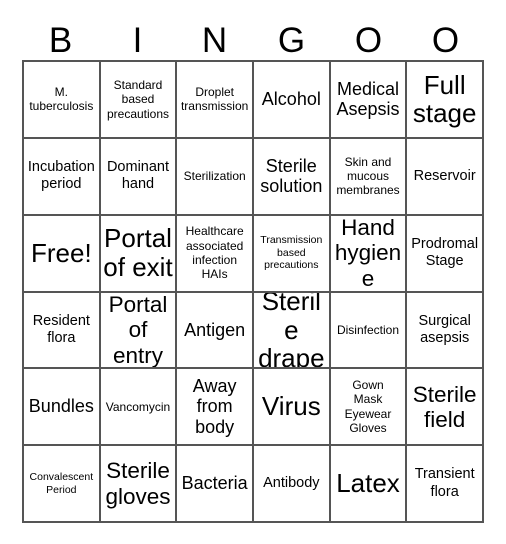 This screenshot has width=506, height=544. I want to click on bingo-cell-r5c1: Bundles, so click(62, 408).